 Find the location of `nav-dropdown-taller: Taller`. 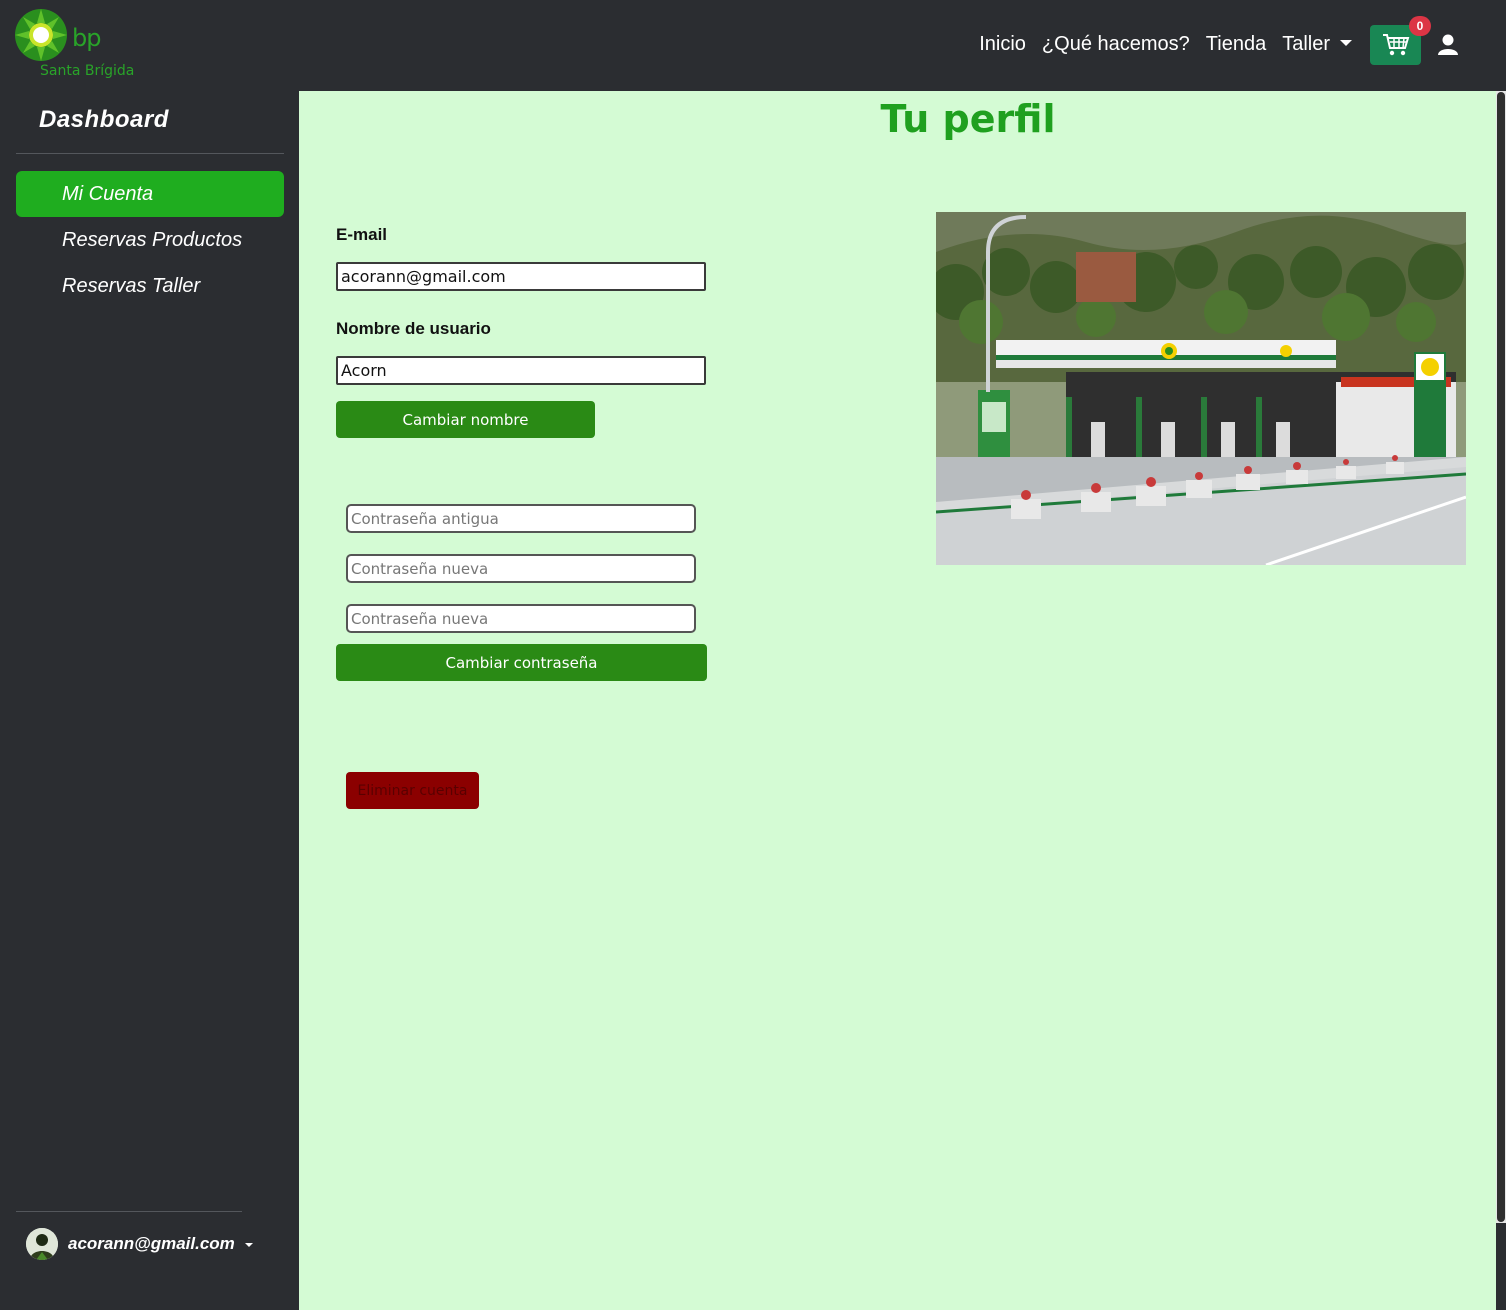

nav-dropdown-taller: Taller is located at coordinates (1317, 44).